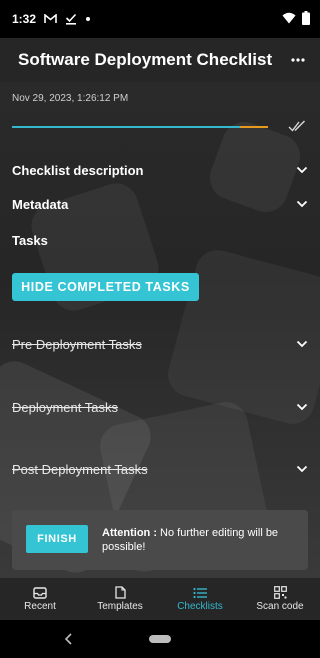 The width and height of the screenshot is (320, 658). I want to click on more-horizontal-icon, so click(298, 60).